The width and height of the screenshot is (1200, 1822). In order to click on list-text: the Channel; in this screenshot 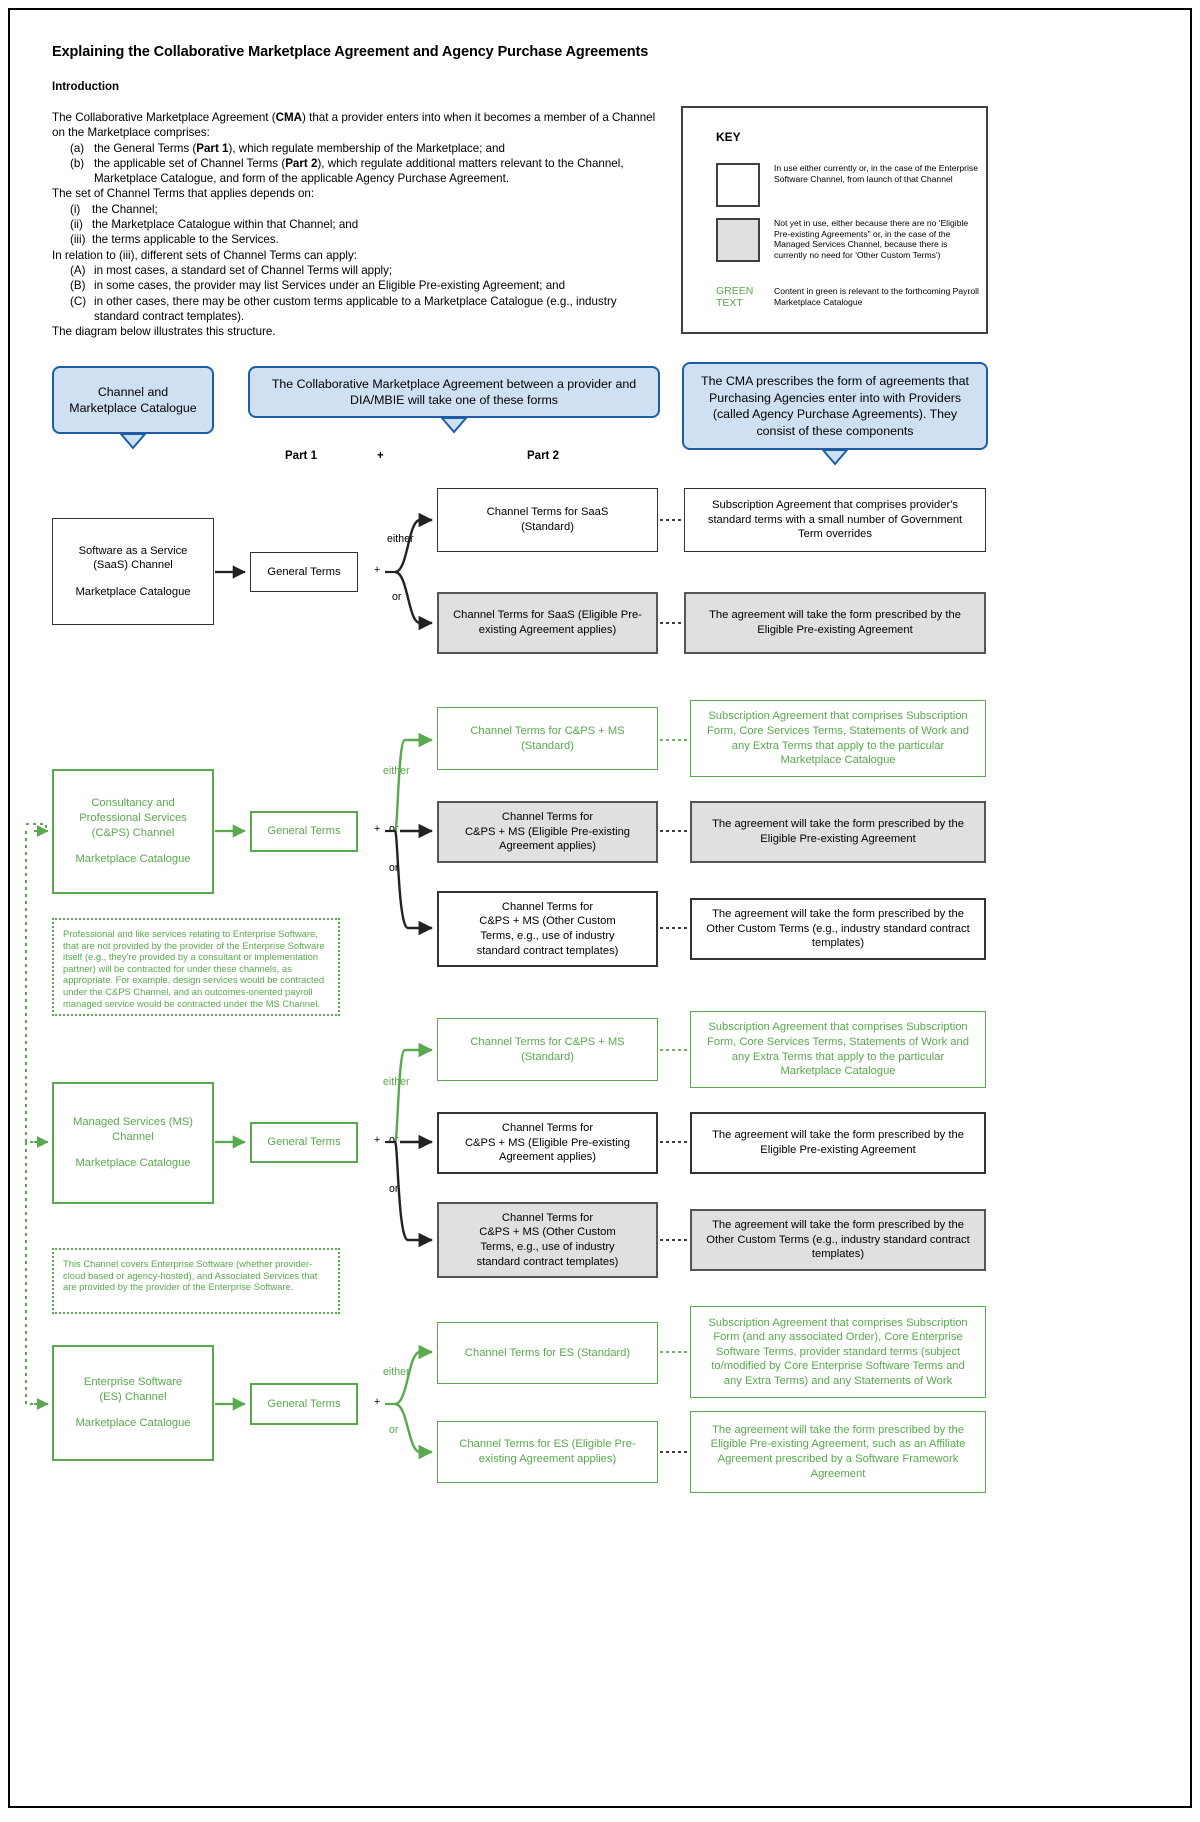, I will do `click(125, 209)`.